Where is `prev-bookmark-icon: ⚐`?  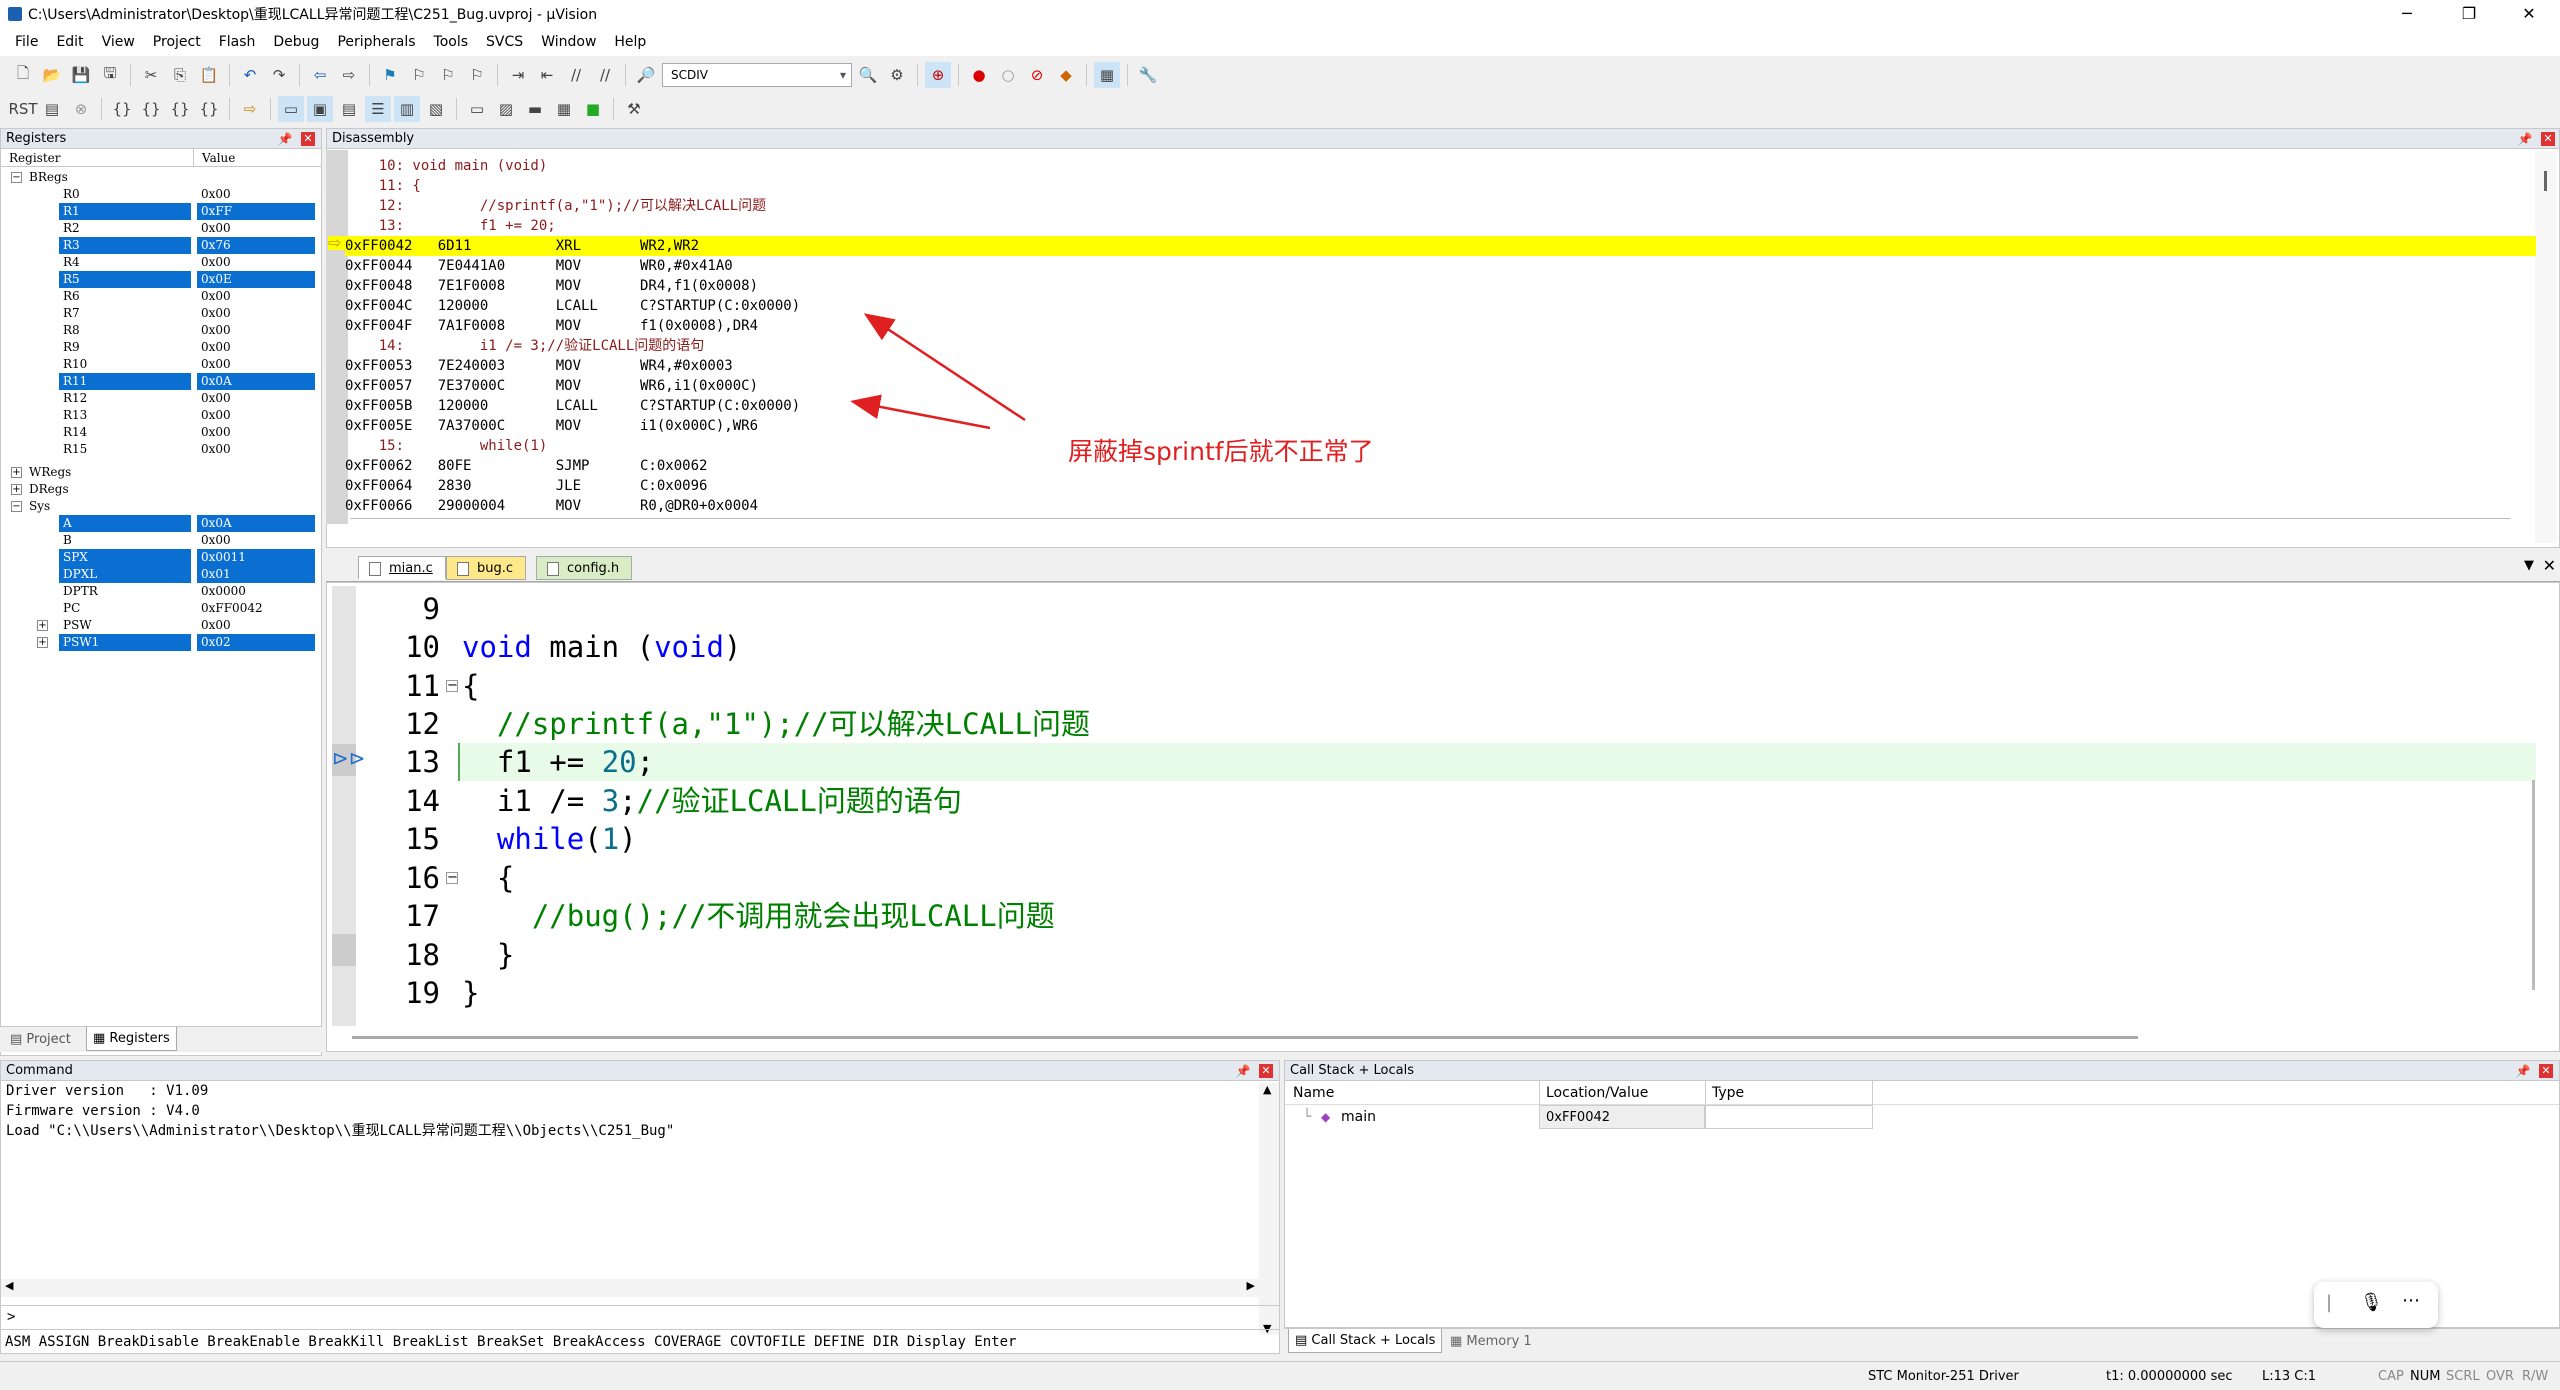 prev-bookmark-icon: ⚐ is located at coordinates (419, 75).